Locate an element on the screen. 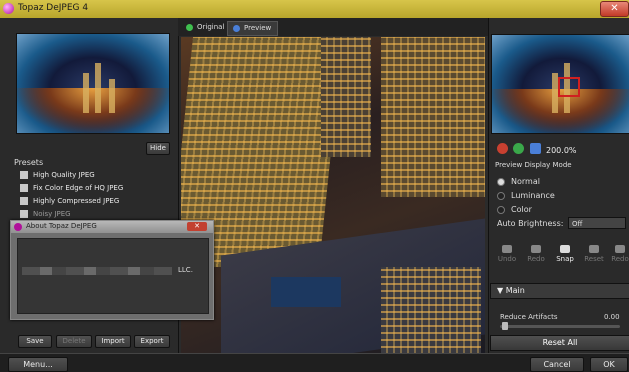 This screenshot has height=372, width=629. bottom-bar: Menu... Cancel OK is located at coordinates (314, 362).